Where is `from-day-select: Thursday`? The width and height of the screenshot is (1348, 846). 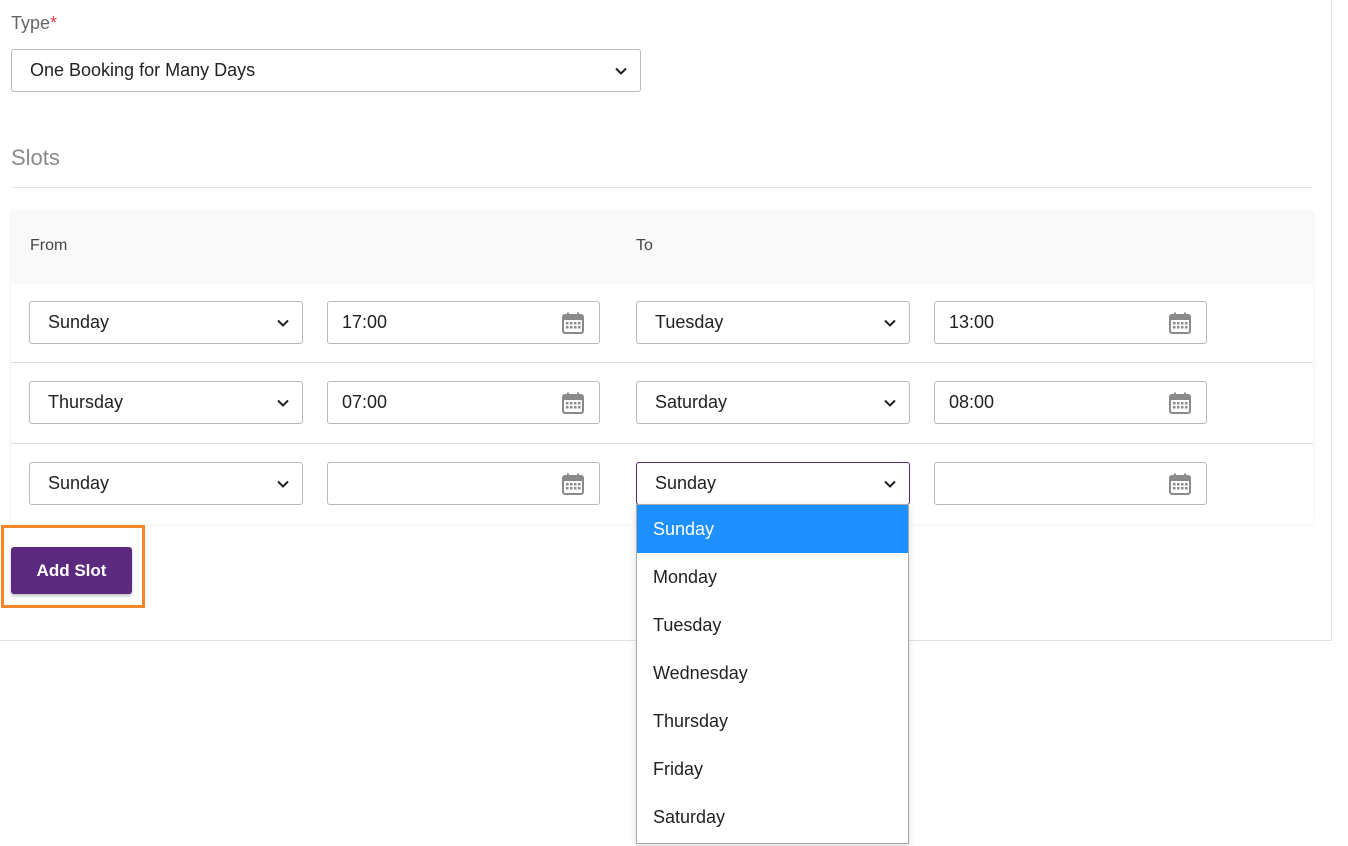
from-day-select: Thursday is located at coordinates (166, 402).